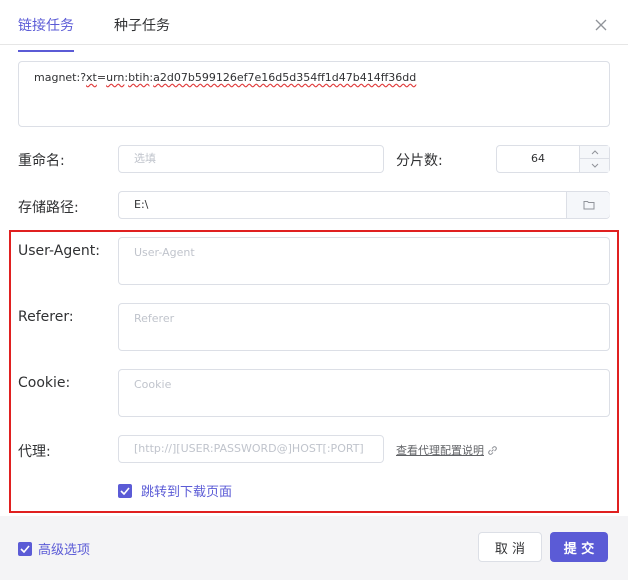 This screenshot has height=580, width=628. Describe the element at coordinates (48, 208) in the screenshot. I see `save-path-label: 存储路径:` at that location.